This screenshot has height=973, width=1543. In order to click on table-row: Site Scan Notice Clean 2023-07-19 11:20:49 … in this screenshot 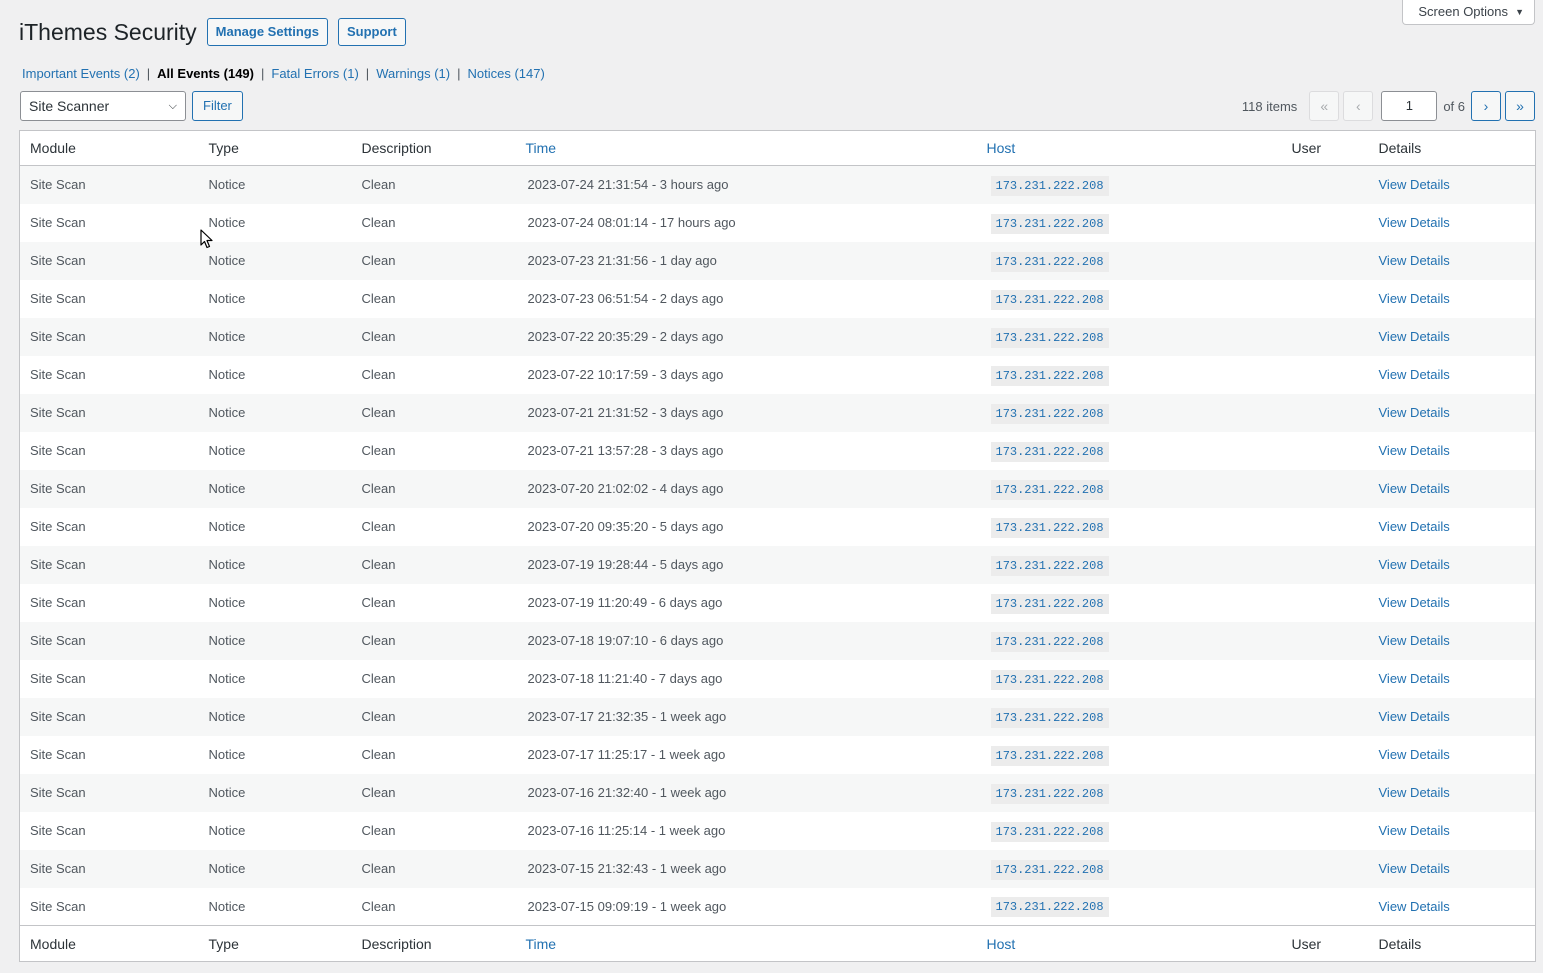, I will do `click(778, 603)`.